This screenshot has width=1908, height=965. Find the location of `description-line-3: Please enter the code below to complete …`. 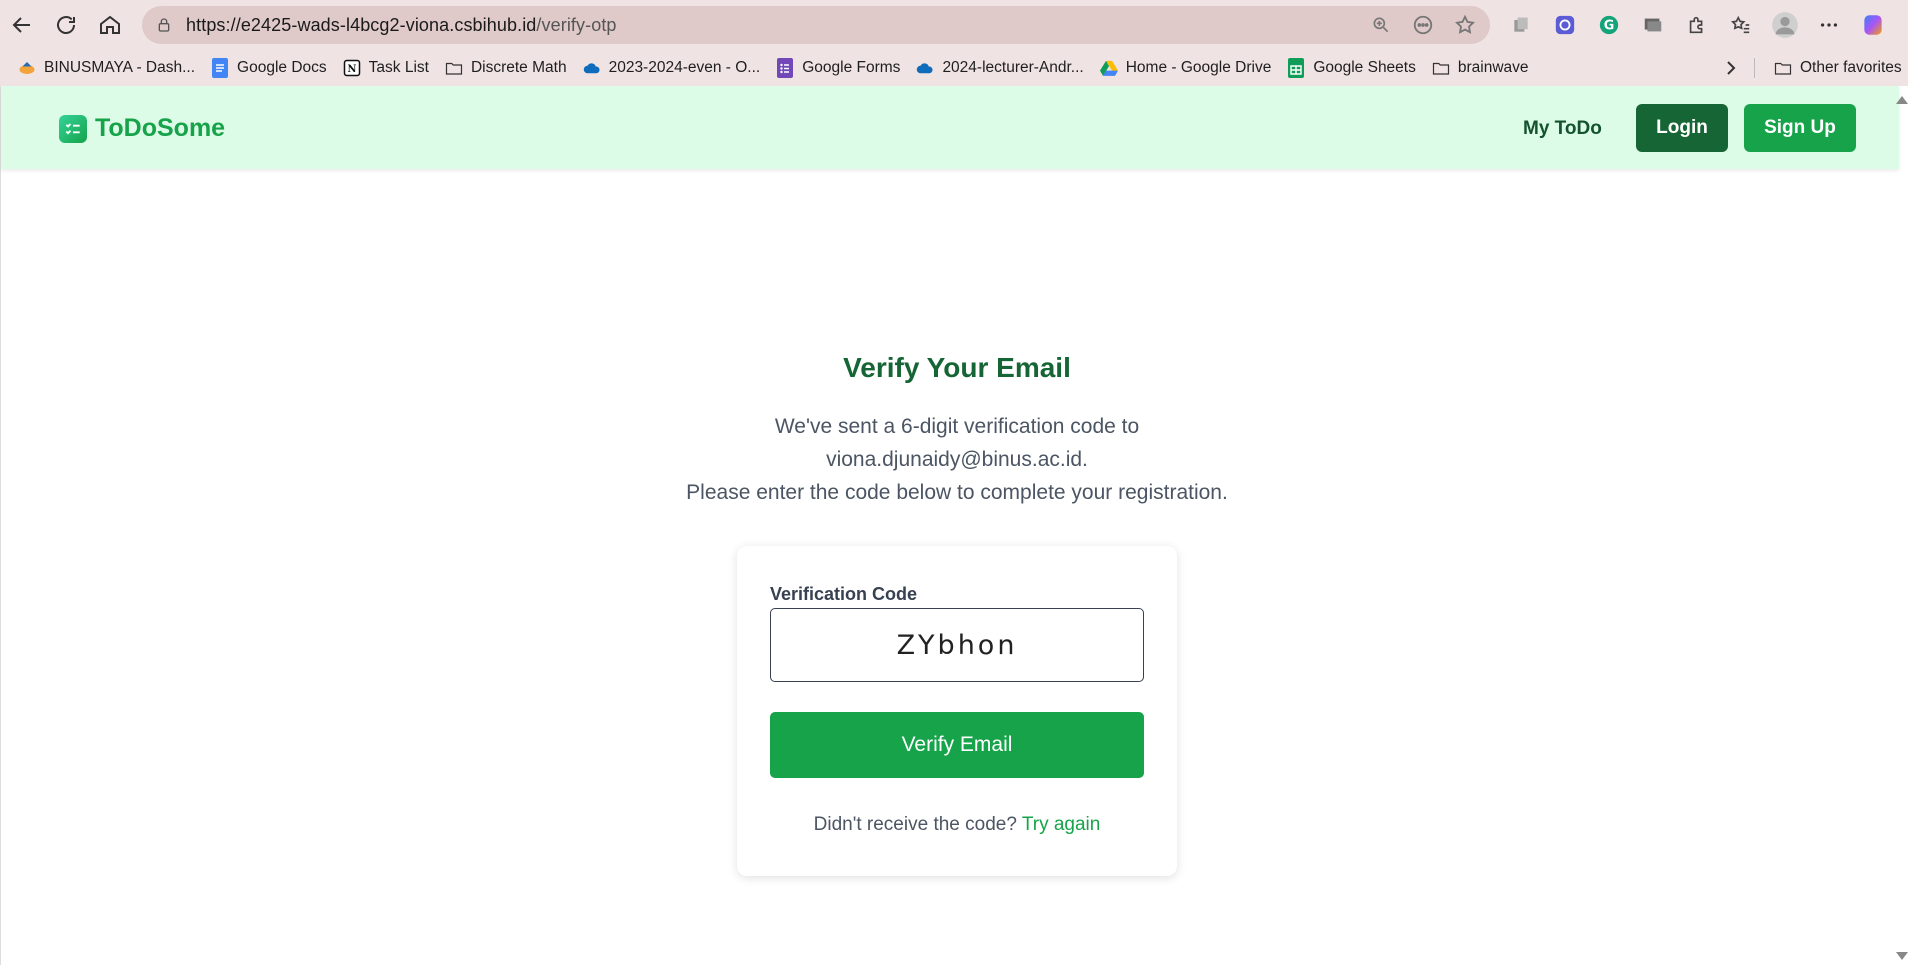

description-line-3: Please enter the code below to complete … is located at coordinates (957, 492).